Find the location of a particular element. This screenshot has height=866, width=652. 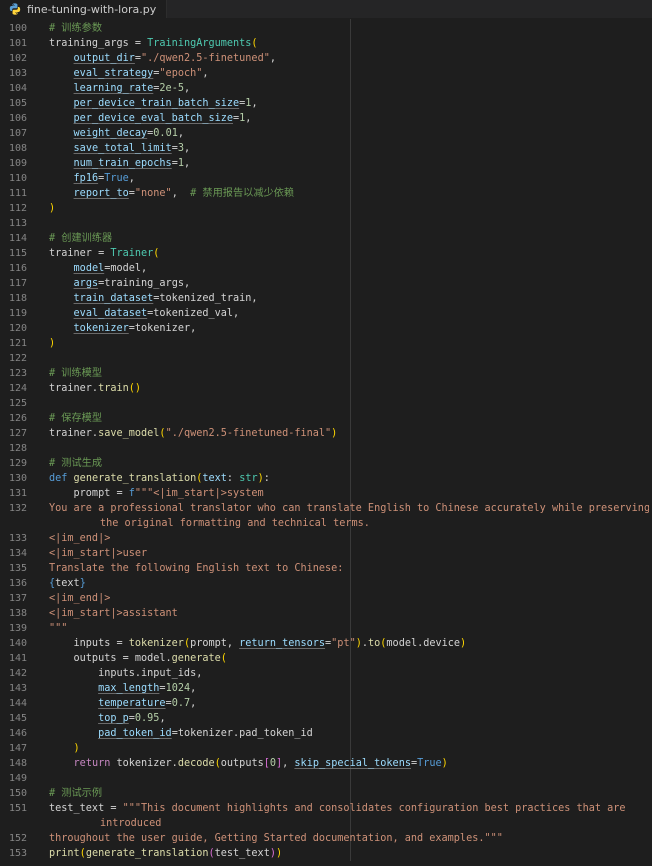

code-line: 118 train_dataset=tokenized_train, is located at coordinates (326, 298).